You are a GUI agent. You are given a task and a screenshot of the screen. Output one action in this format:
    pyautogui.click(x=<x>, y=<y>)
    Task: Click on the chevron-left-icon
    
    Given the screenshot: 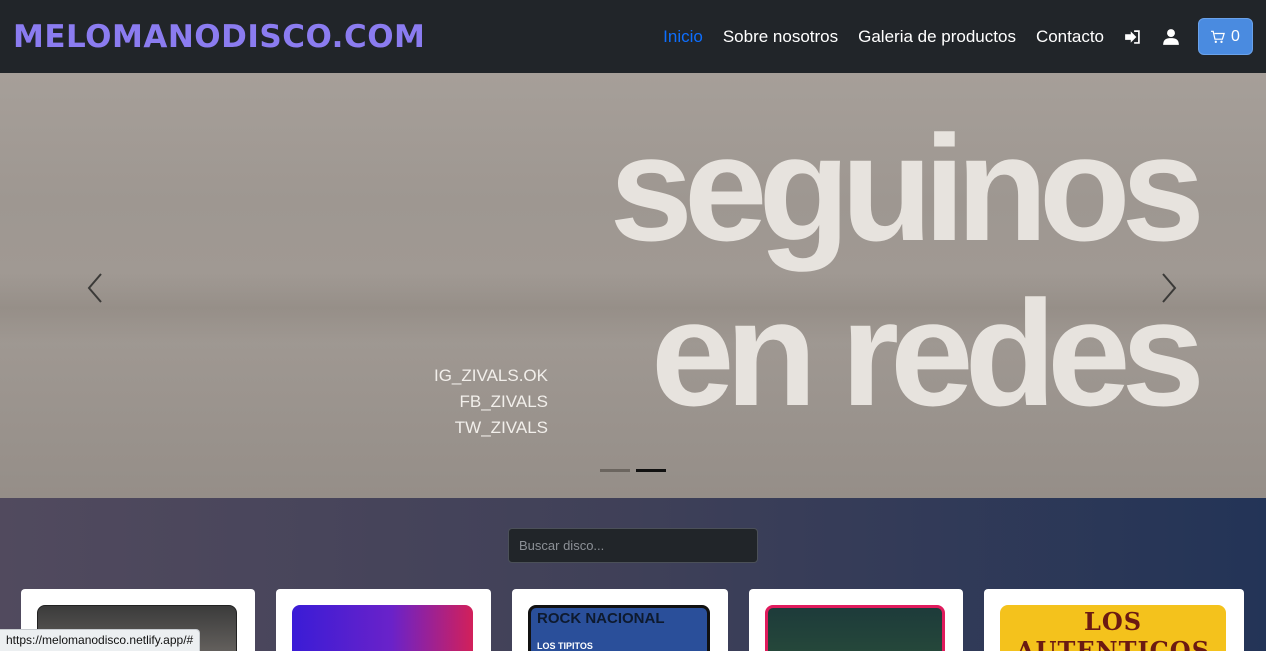 What is the action you would take?
    pyautogui.click(x=94, y=288)
    